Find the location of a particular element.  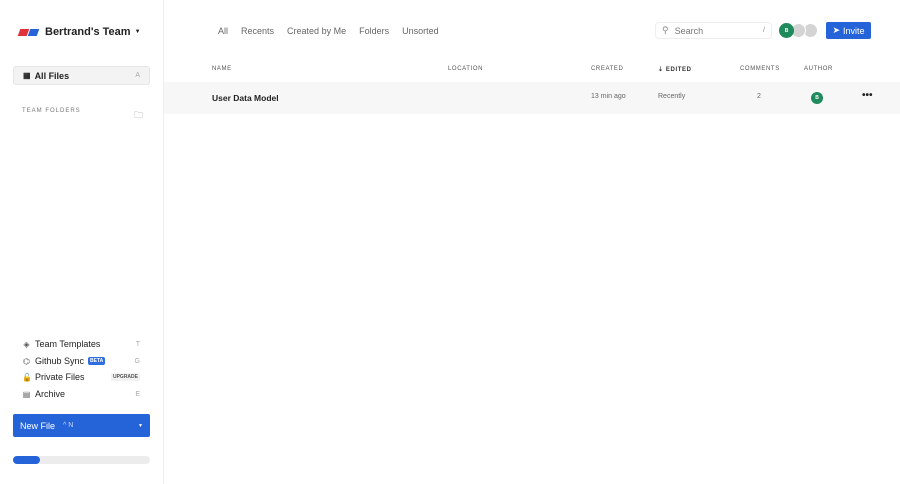

sidebar-item-archive: ▤ Archive E is located at coordinates (81, 394).